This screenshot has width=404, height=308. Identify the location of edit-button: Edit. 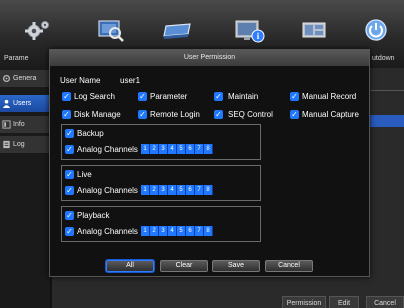
(344, 302).